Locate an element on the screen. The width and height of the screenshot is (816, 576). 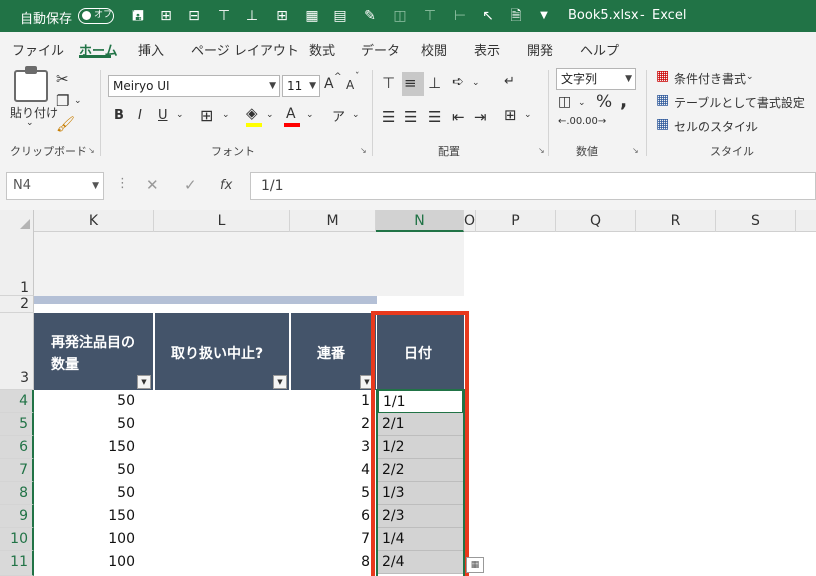
percent-button: % is located at coordinates (604, 102).